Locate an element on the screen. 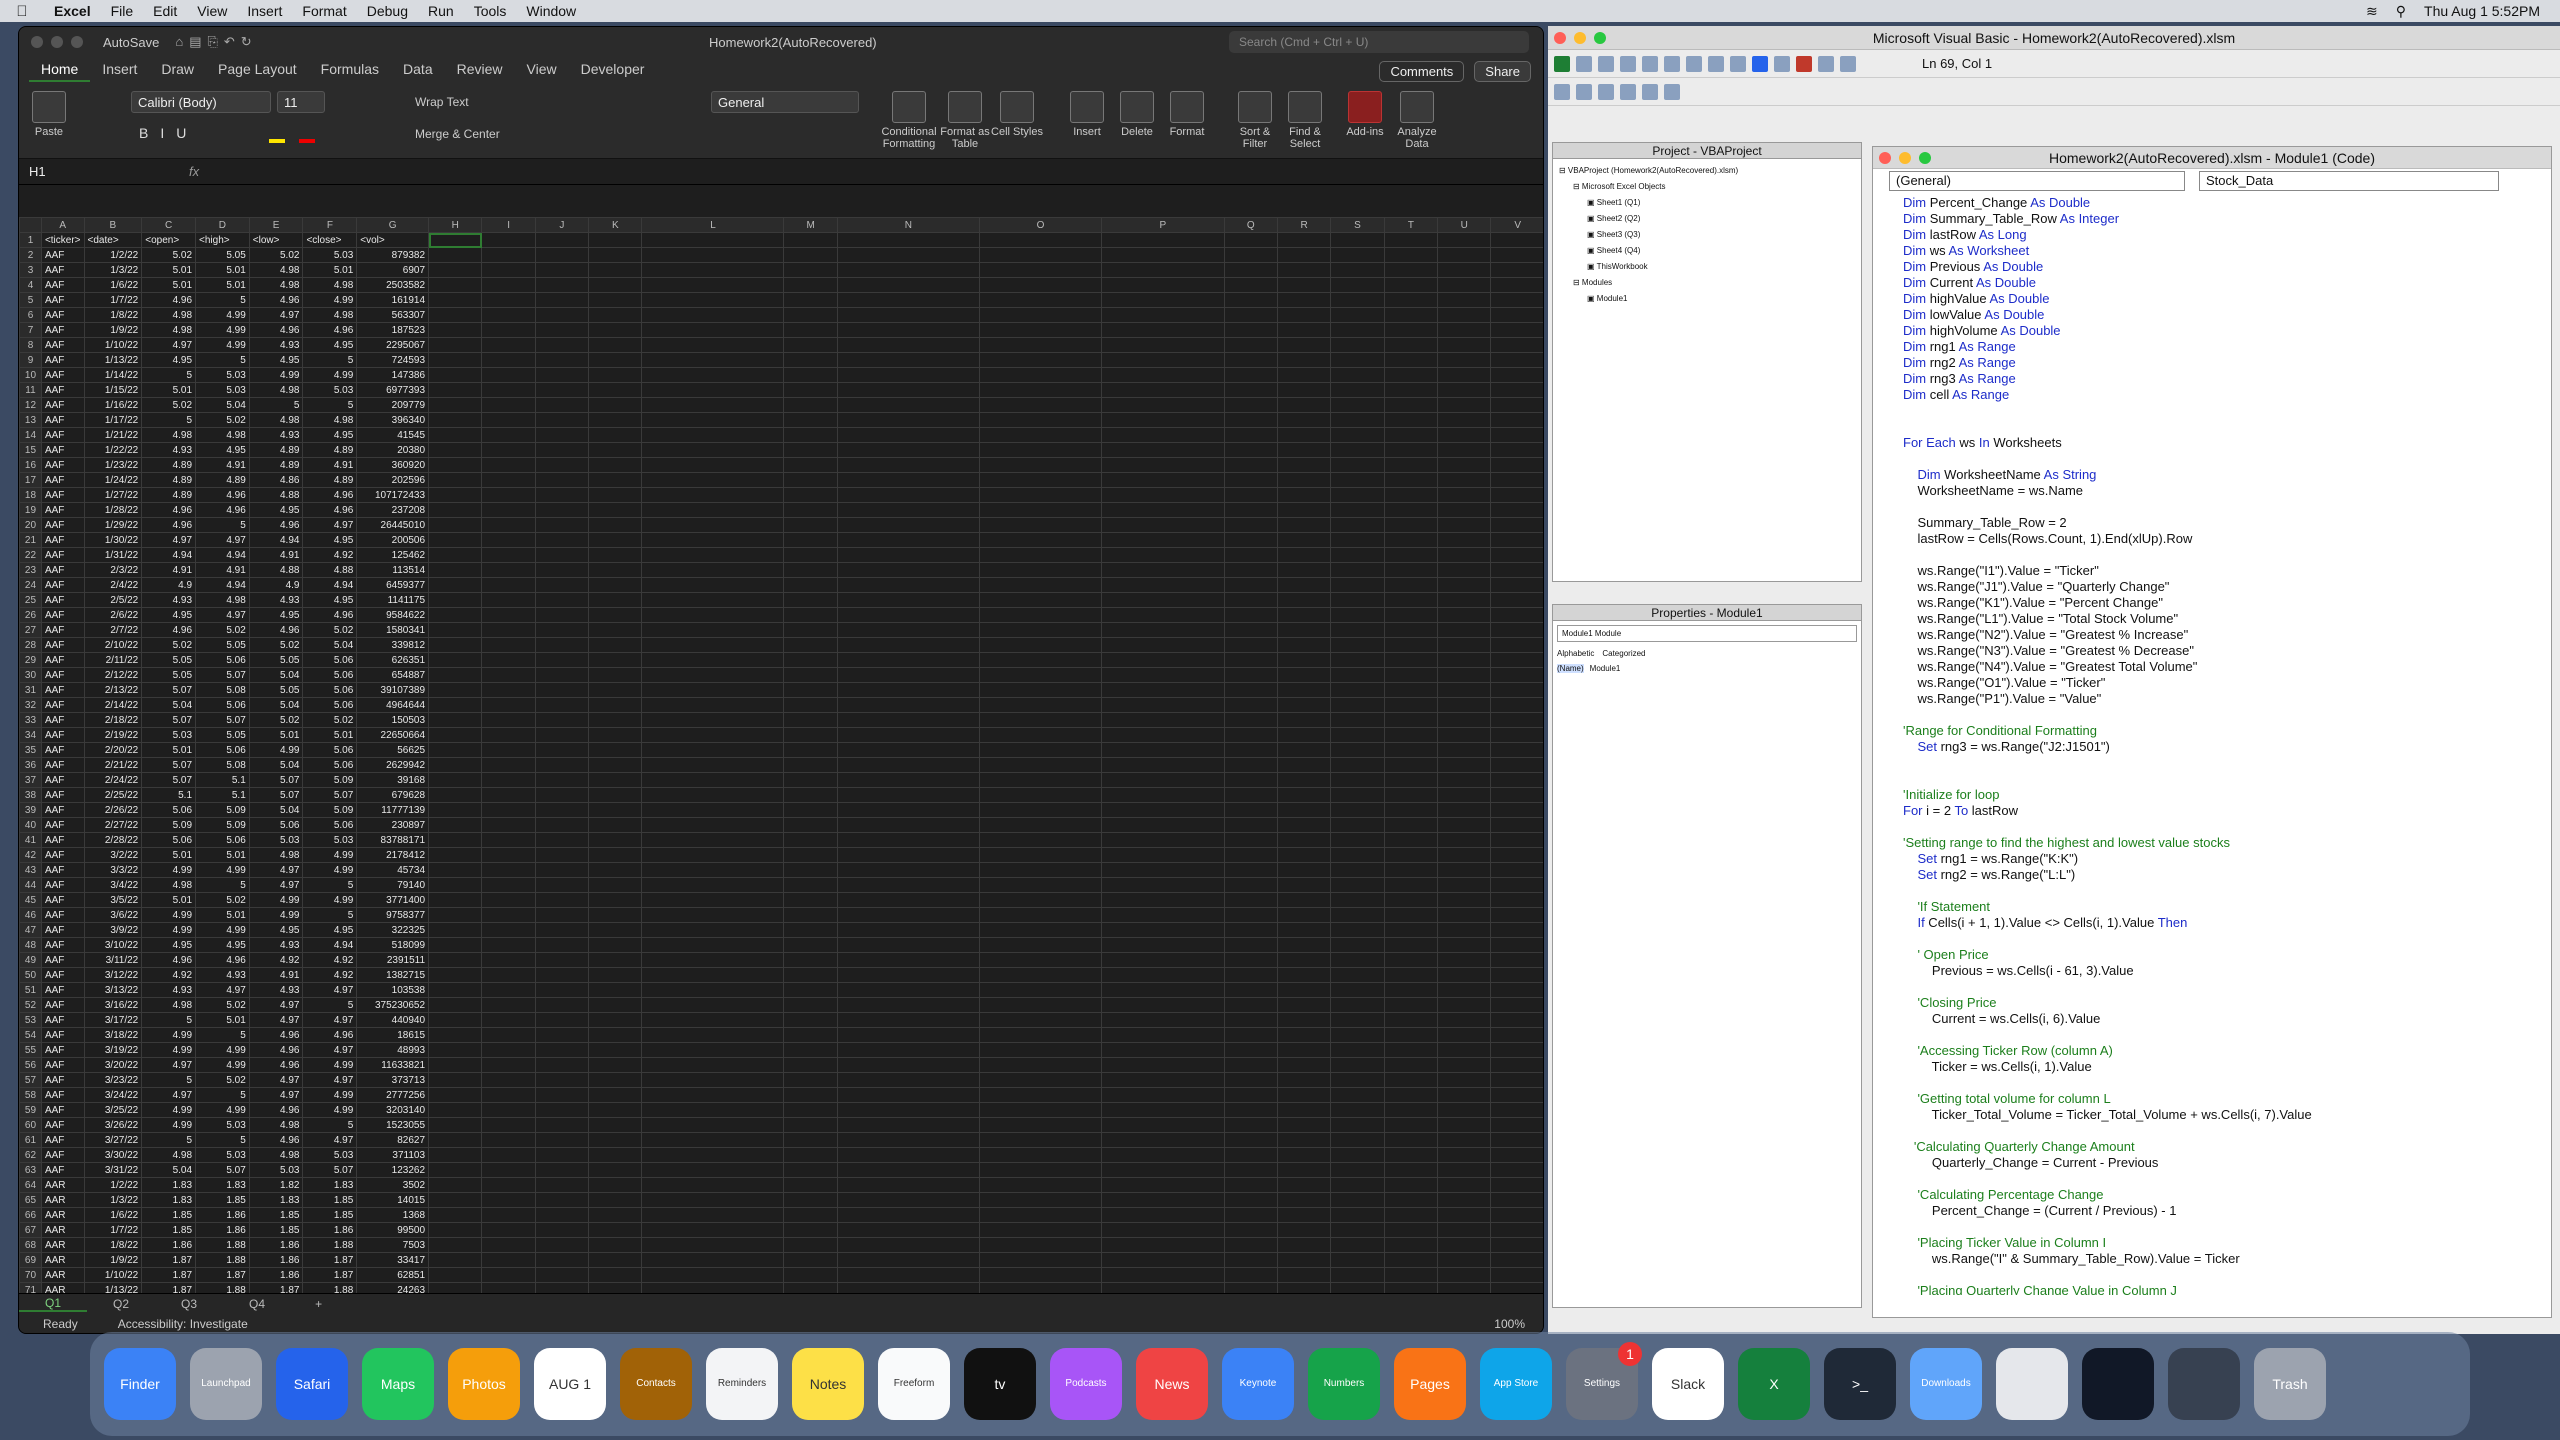 The height and width of the screenshot is (1440, 2560). cell: 4.98 is located at coordinates (169, 435).